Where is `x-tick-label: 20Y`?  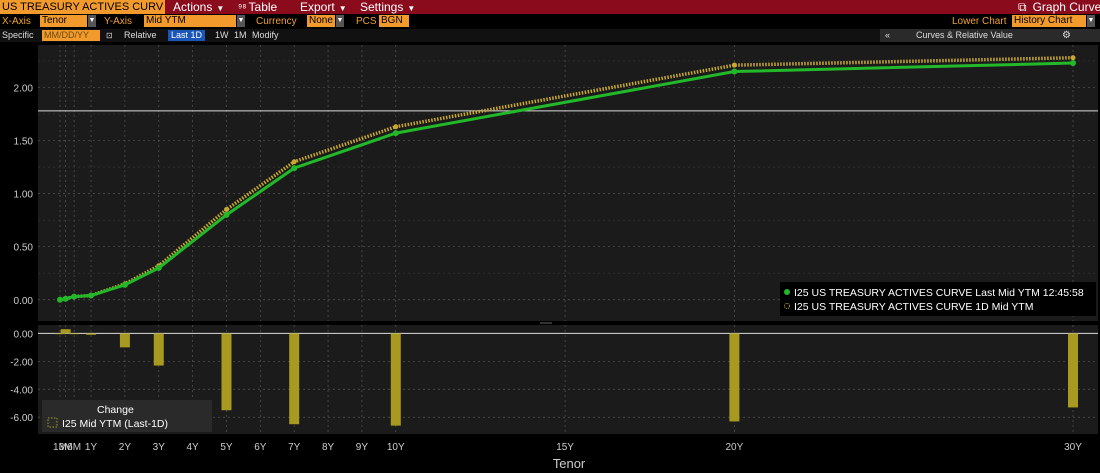 x-tick-label: 20Y is located at coordinates (734, 447).